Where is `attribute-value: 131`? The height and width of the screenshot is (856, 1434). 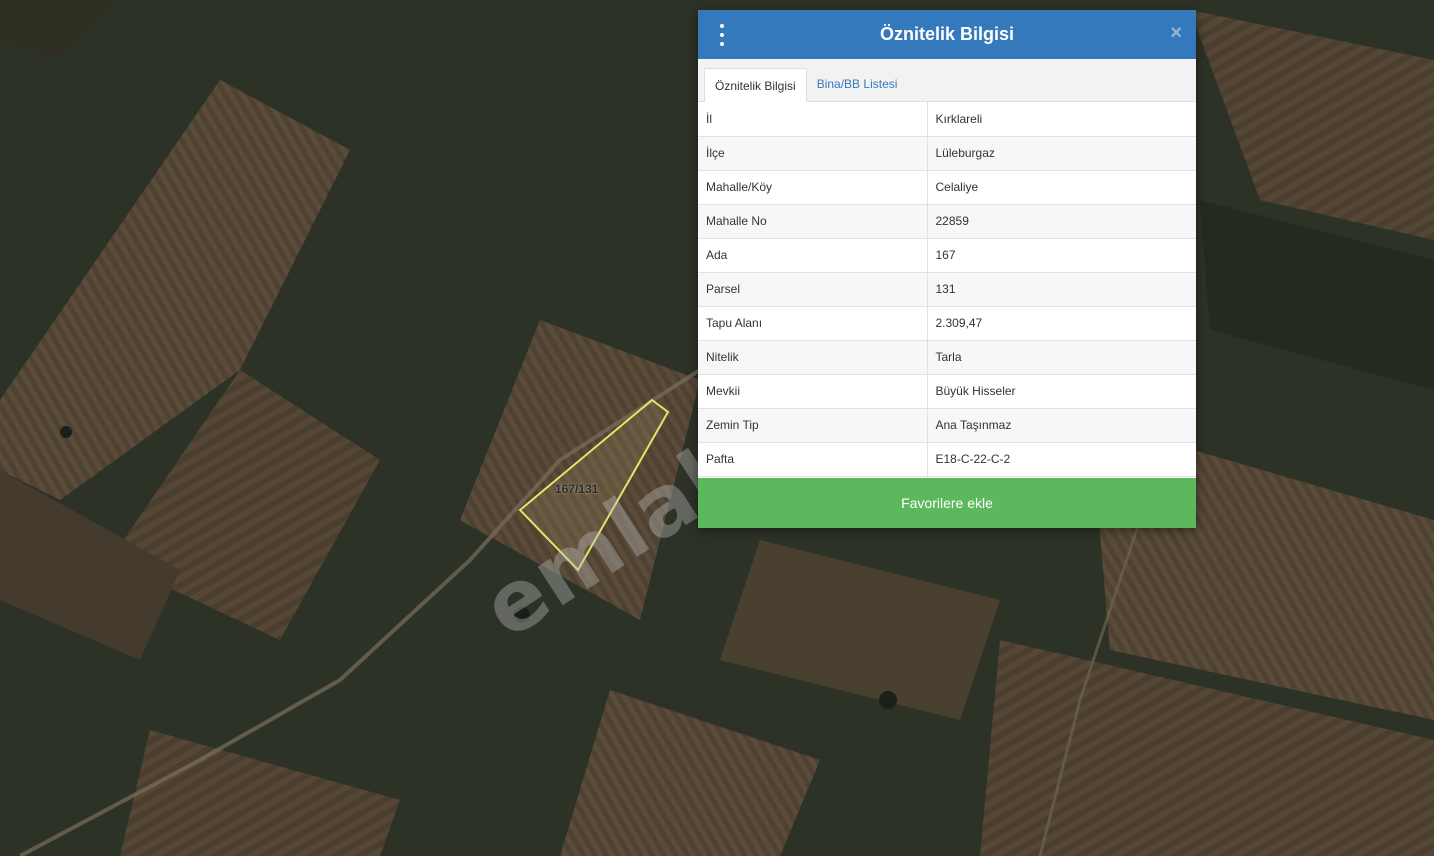 attribute-value: 131 is located at coordinates (1061, 289).